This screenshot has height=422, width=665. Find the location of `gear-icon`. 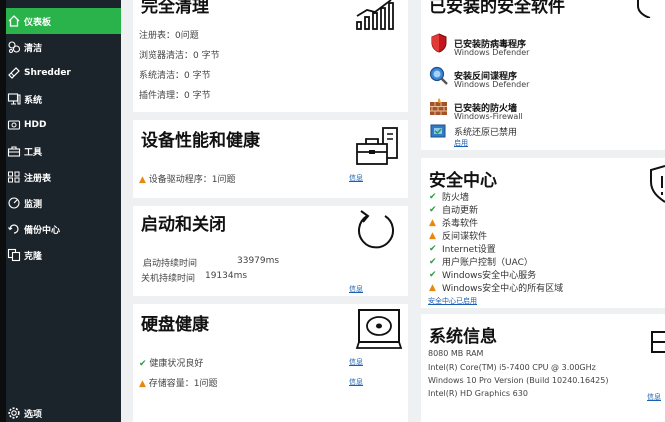

gear-icon is located at coordinates (14, 413).